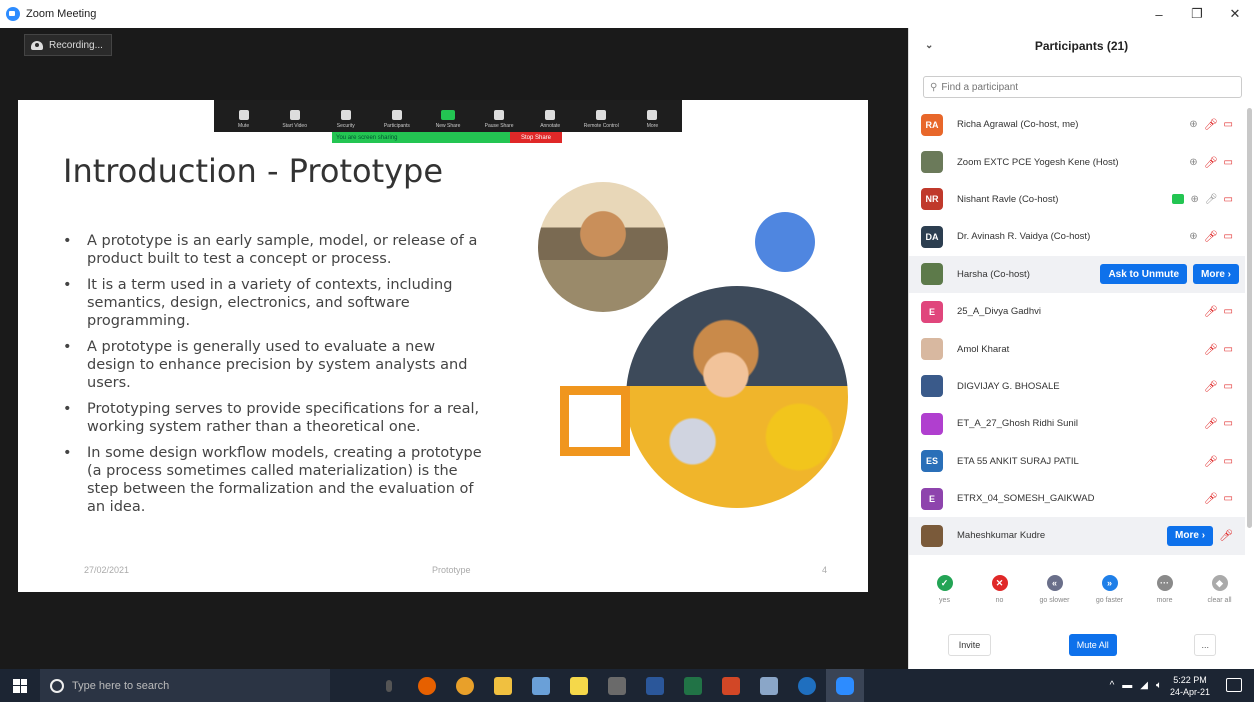 The height and width of the screenshot is (702, 1254). I want to click on volume-icon: 🔈︎, so click(1159, 685).